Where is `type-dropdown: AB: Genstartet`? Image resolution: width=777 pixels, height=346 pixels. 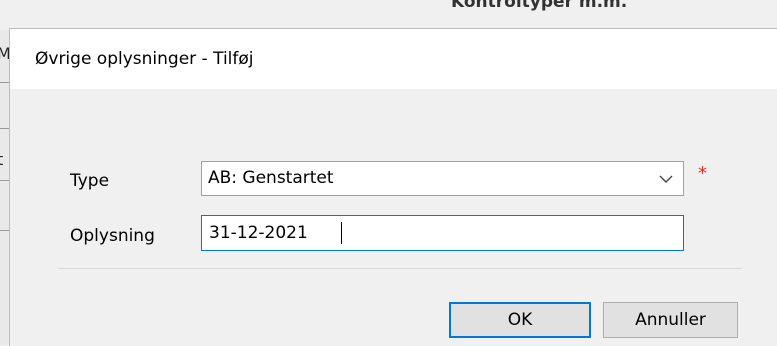
type-dropdown: AB: Genstartet is located at coordinates (442, 178).